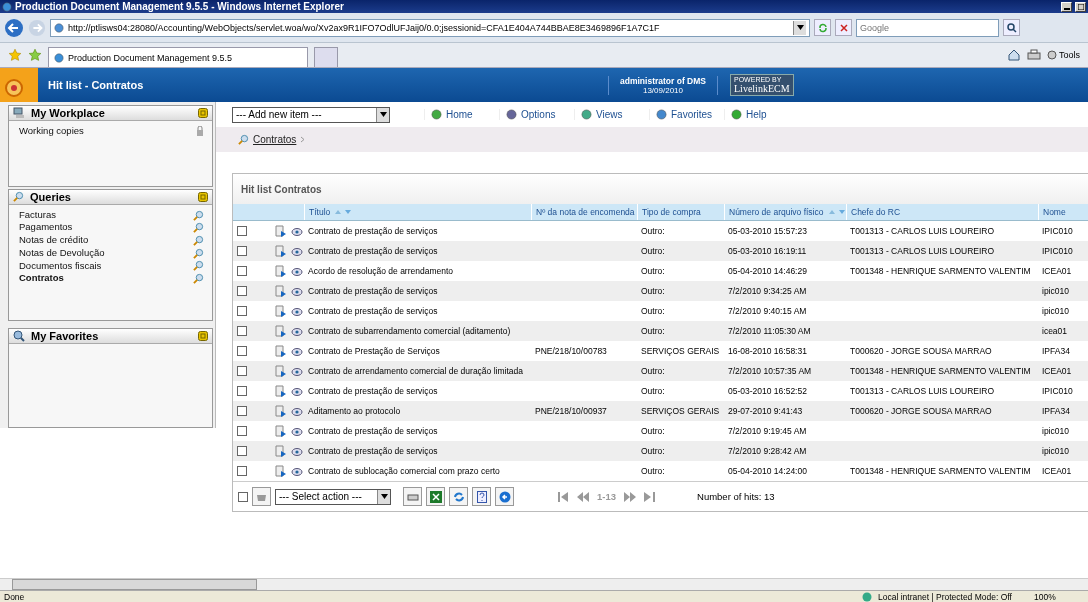  I want to click on sidebar-item: Pagamentos, so click(111, 228).